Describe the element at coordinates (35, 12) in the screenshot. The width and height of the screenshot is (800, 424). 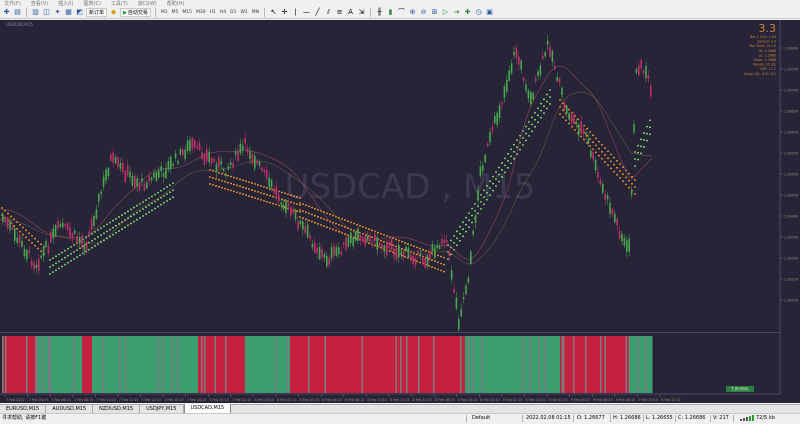
I see `market-watch-icon: ▥` at that location.